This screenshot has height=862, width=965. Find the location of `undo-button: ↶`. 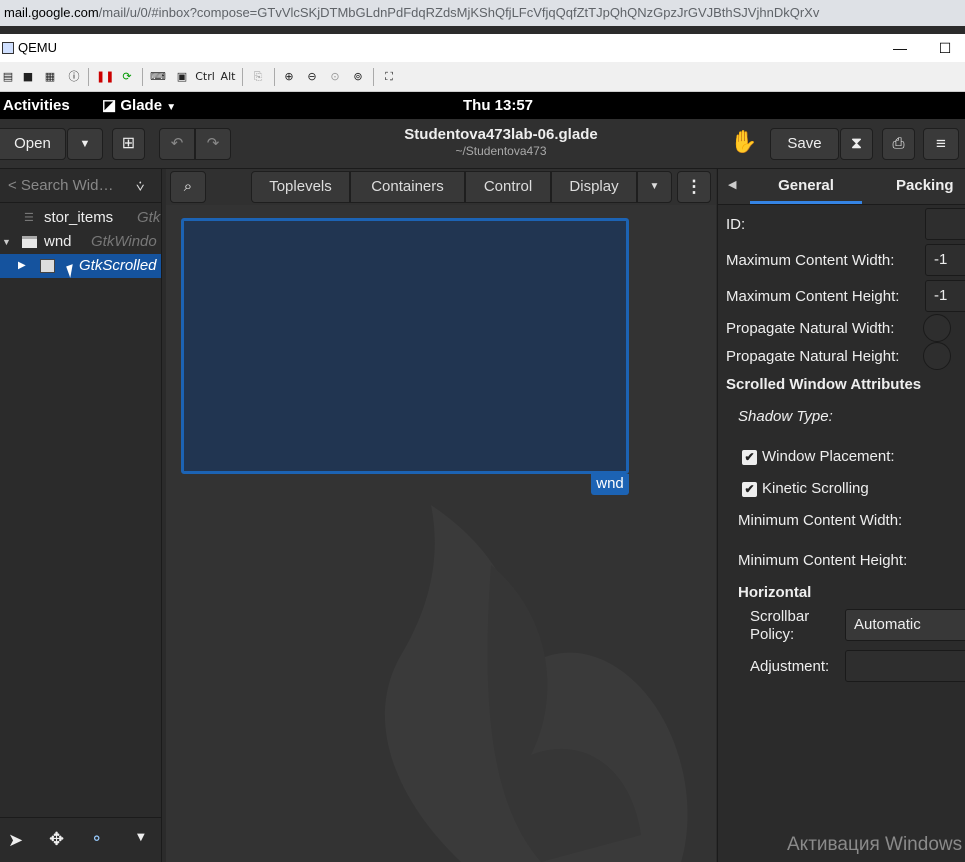

undo-button: ↶ is located at coordinates (177, 144).